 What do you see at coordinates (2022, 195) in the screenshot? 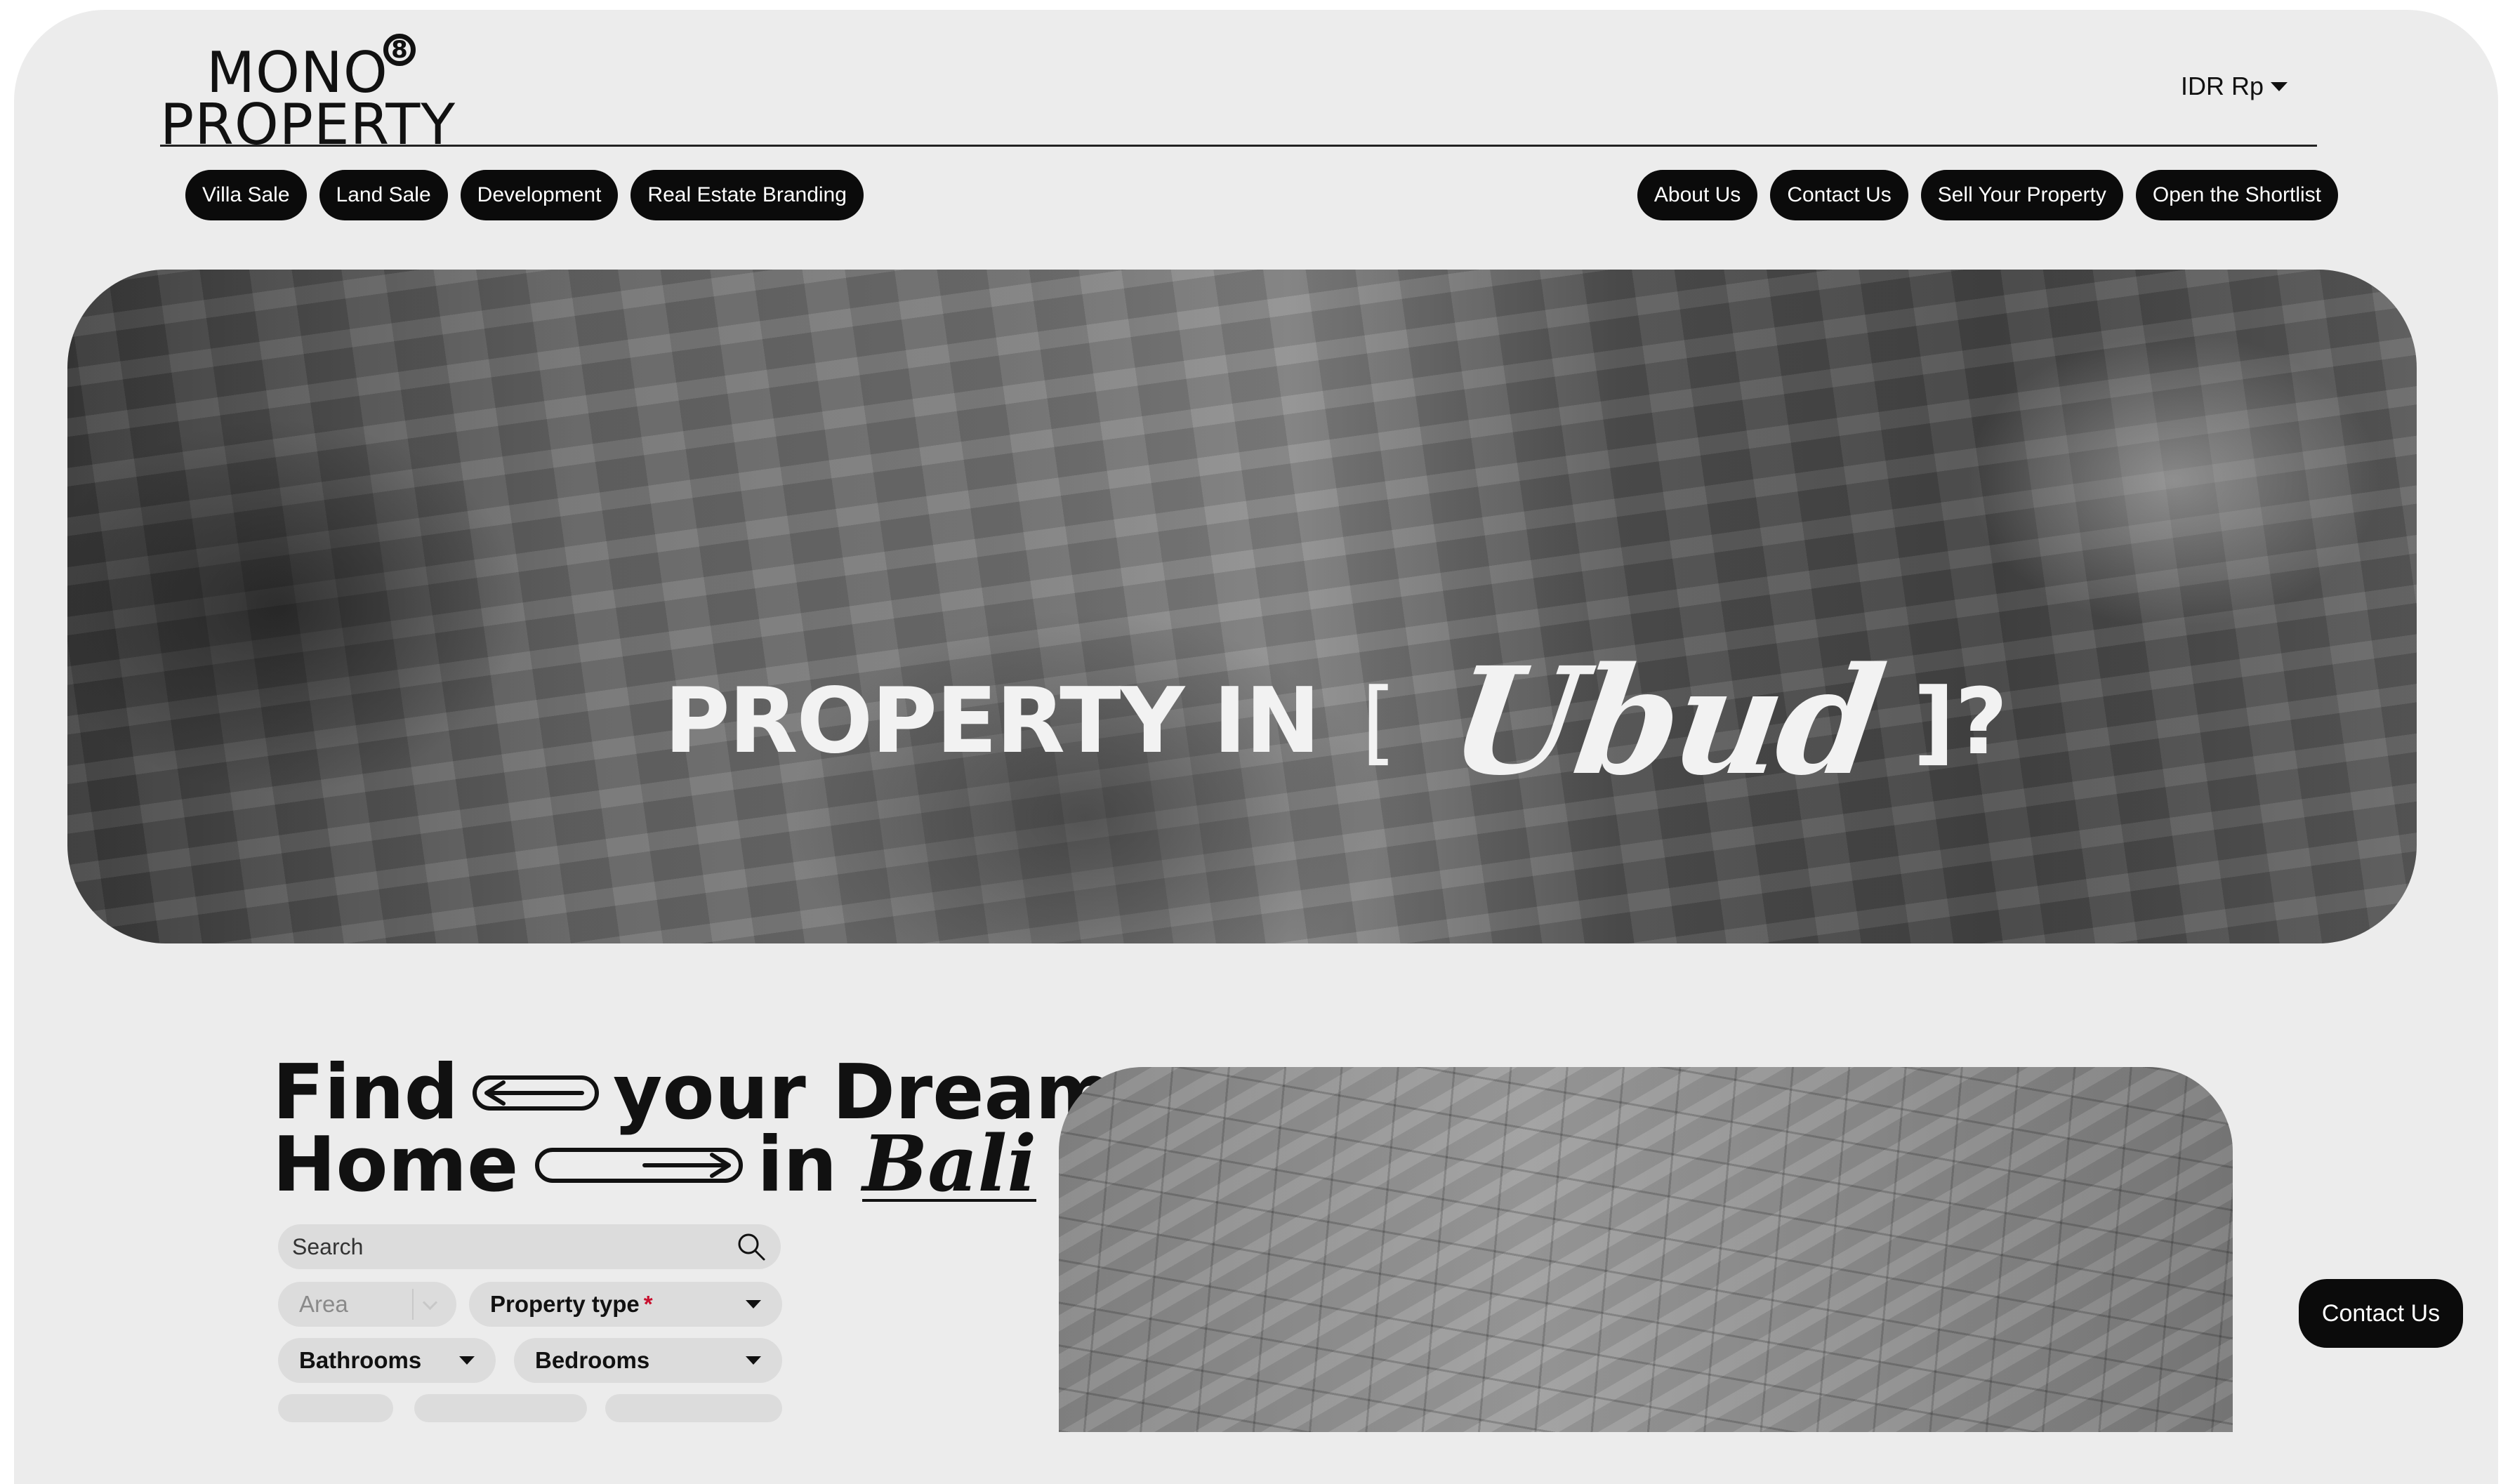
I see `nav-sell-your-property: Sell Your Property` at bounding box center [2022, 195].